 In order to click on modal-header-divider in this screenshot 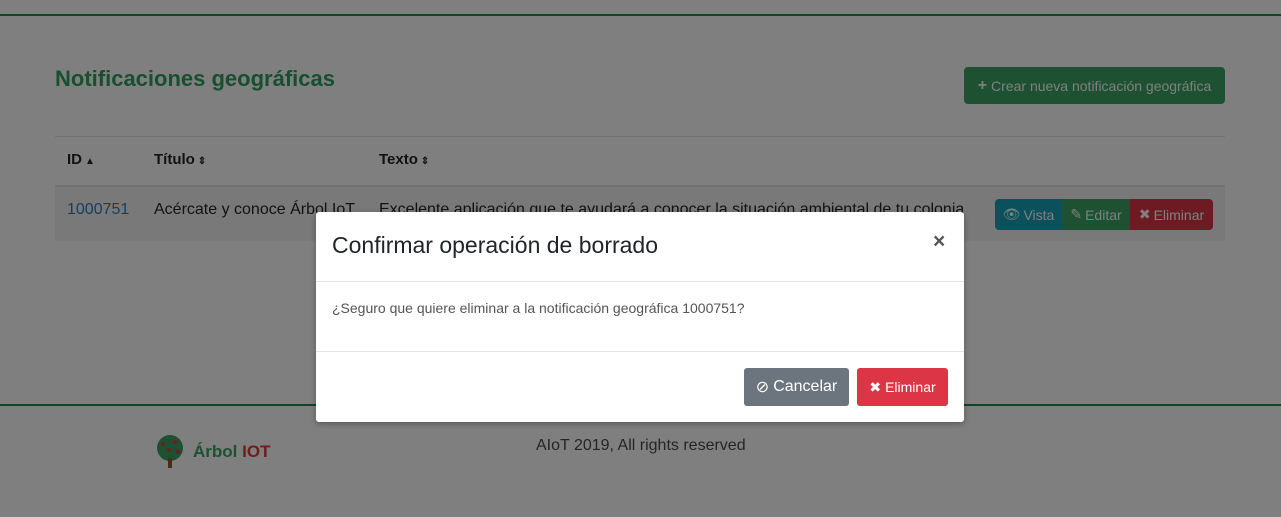, I will do `click(640, 281)`.